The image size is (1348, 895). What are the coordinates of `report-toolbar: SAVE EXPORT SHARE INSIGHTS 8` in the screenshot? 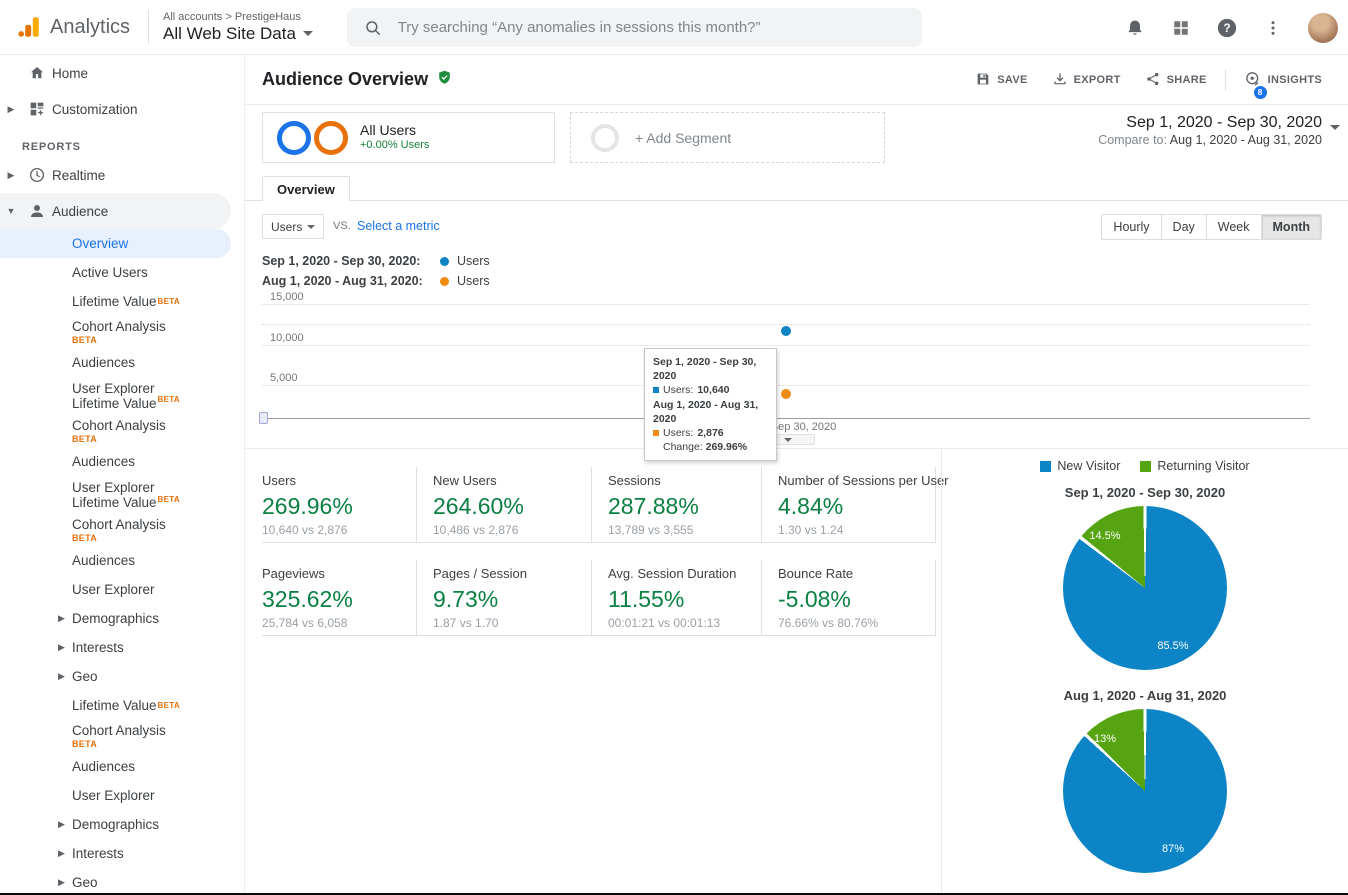 It's located at (1148, 80).